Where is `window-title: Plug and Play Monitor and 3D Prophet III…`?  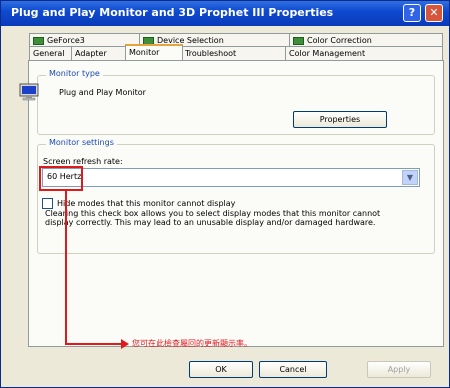
window-title: Plug and Play Monitor and 3D Prophet III… is located at coordinates (172, 12).